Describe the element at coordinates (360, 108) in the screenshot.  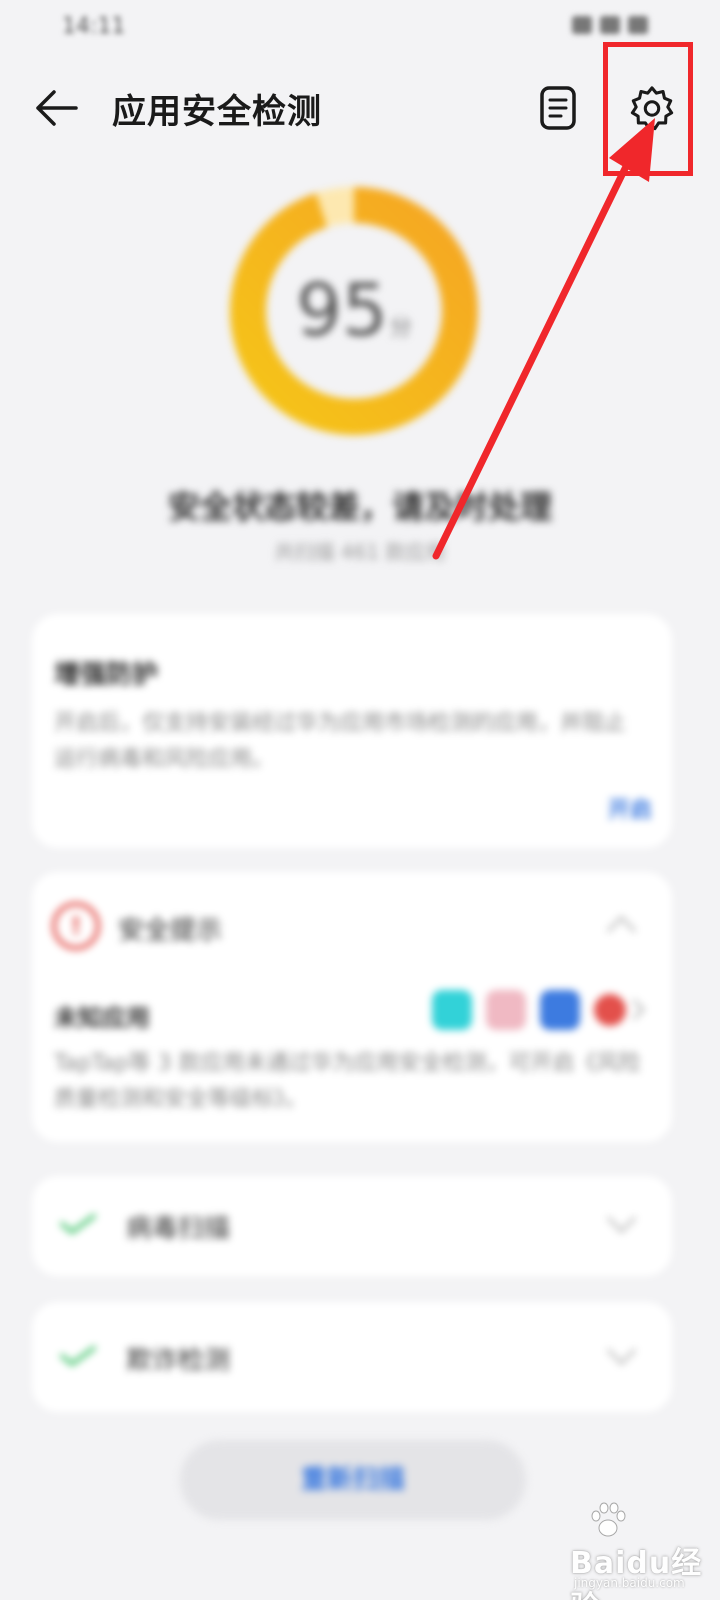
I see `header: 应用安全检测` at that location.